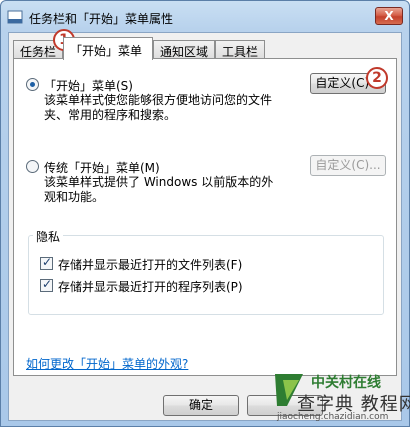  Describe the element at coordinates (108, 48) in the screenshot. I see `tab-start-menu: 「开始」菜单` at that location.